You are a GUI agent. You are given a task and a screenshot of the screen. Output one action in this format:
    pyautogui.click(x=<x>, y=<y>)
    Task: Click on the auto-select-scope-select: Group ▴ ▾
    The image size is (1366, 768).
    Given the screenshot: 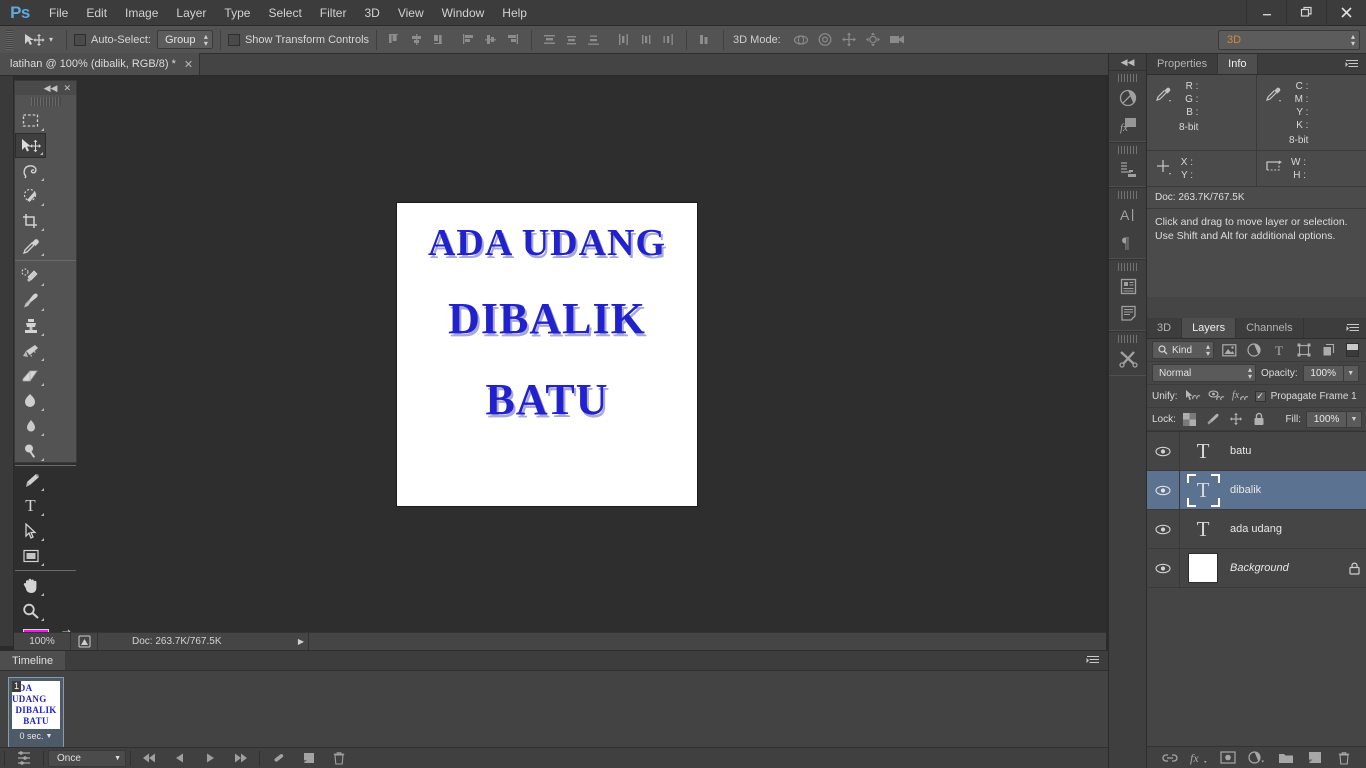 What is the action you would take?
    pyautogui.click(x=184, y=39)
    